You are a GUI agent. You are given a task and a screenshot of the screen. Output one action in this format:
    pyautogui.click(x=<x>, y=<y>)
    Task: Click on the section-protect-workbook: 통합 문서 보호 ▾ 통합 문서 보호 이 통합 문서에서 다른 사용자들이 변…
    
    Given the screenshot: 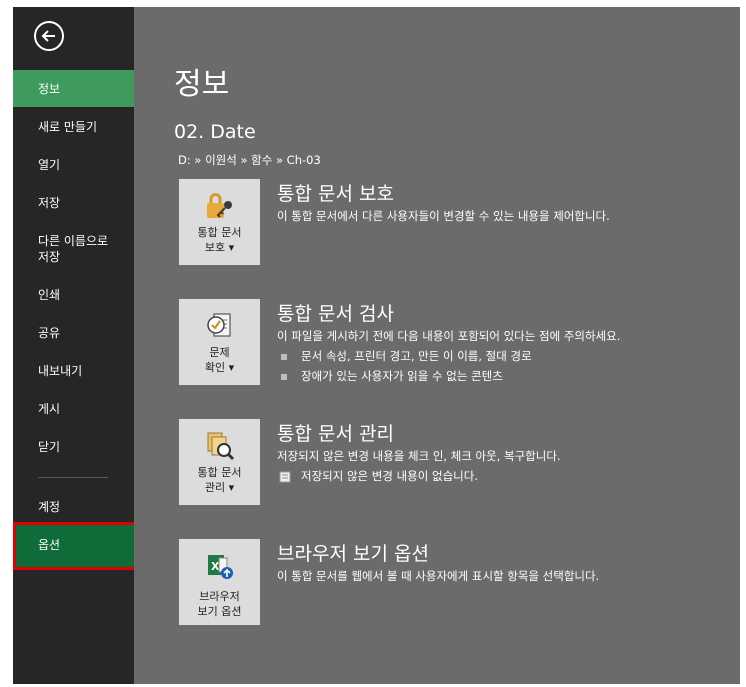 What is the action you would take?
    pyautogui.click(x=459, y=224)
    